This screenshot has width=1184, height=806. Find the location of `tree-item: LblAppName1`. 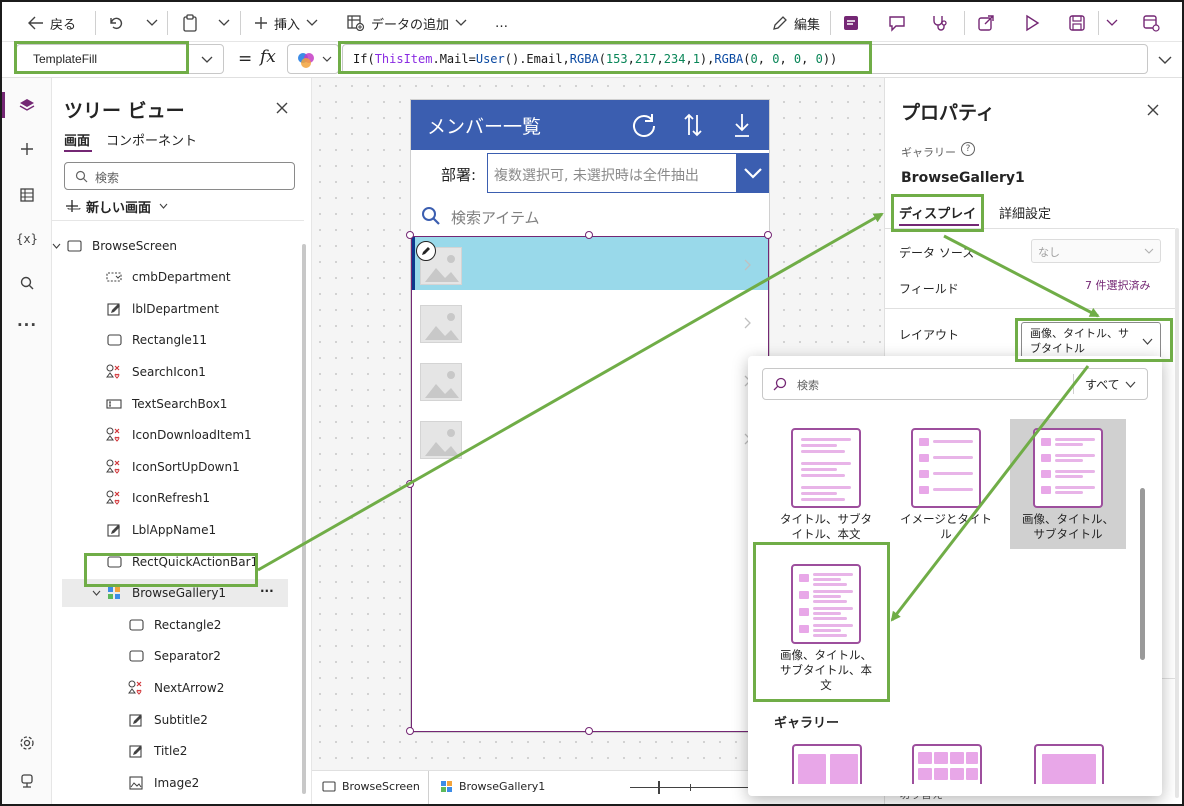

tree-item: LblAppName1 is located at coordinates (177, 530).